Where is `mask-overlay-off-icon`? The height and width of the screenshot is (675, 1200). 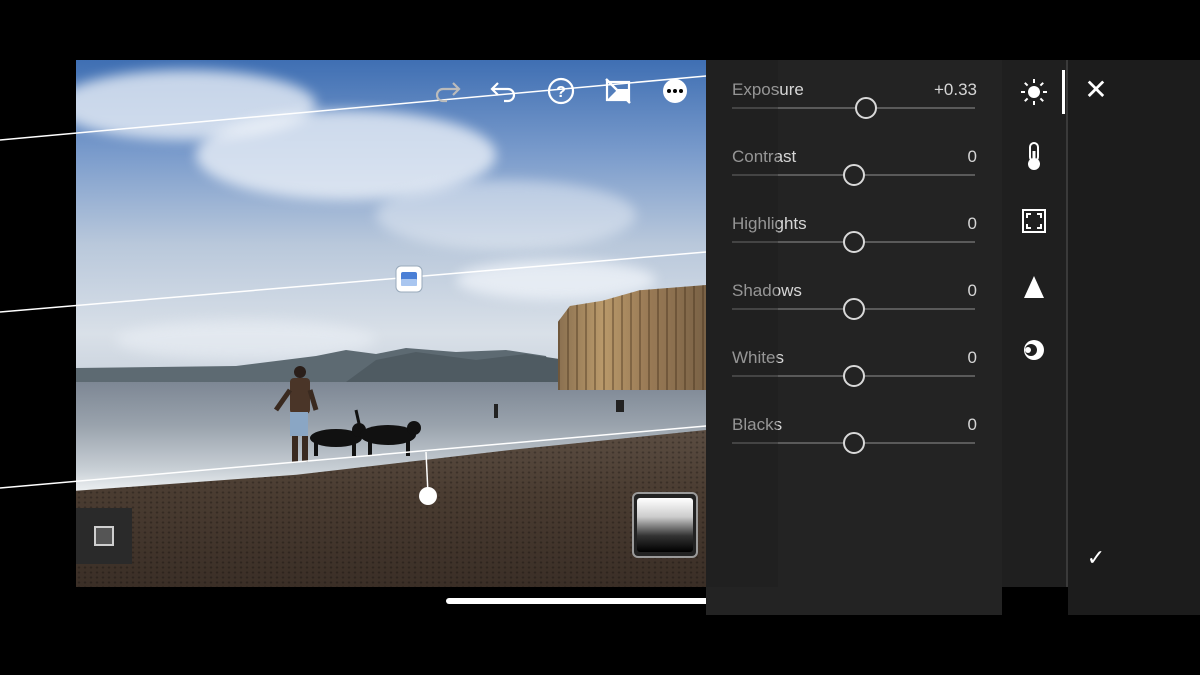 mask-overlay-off-icon is located at coordinates (618, 91).